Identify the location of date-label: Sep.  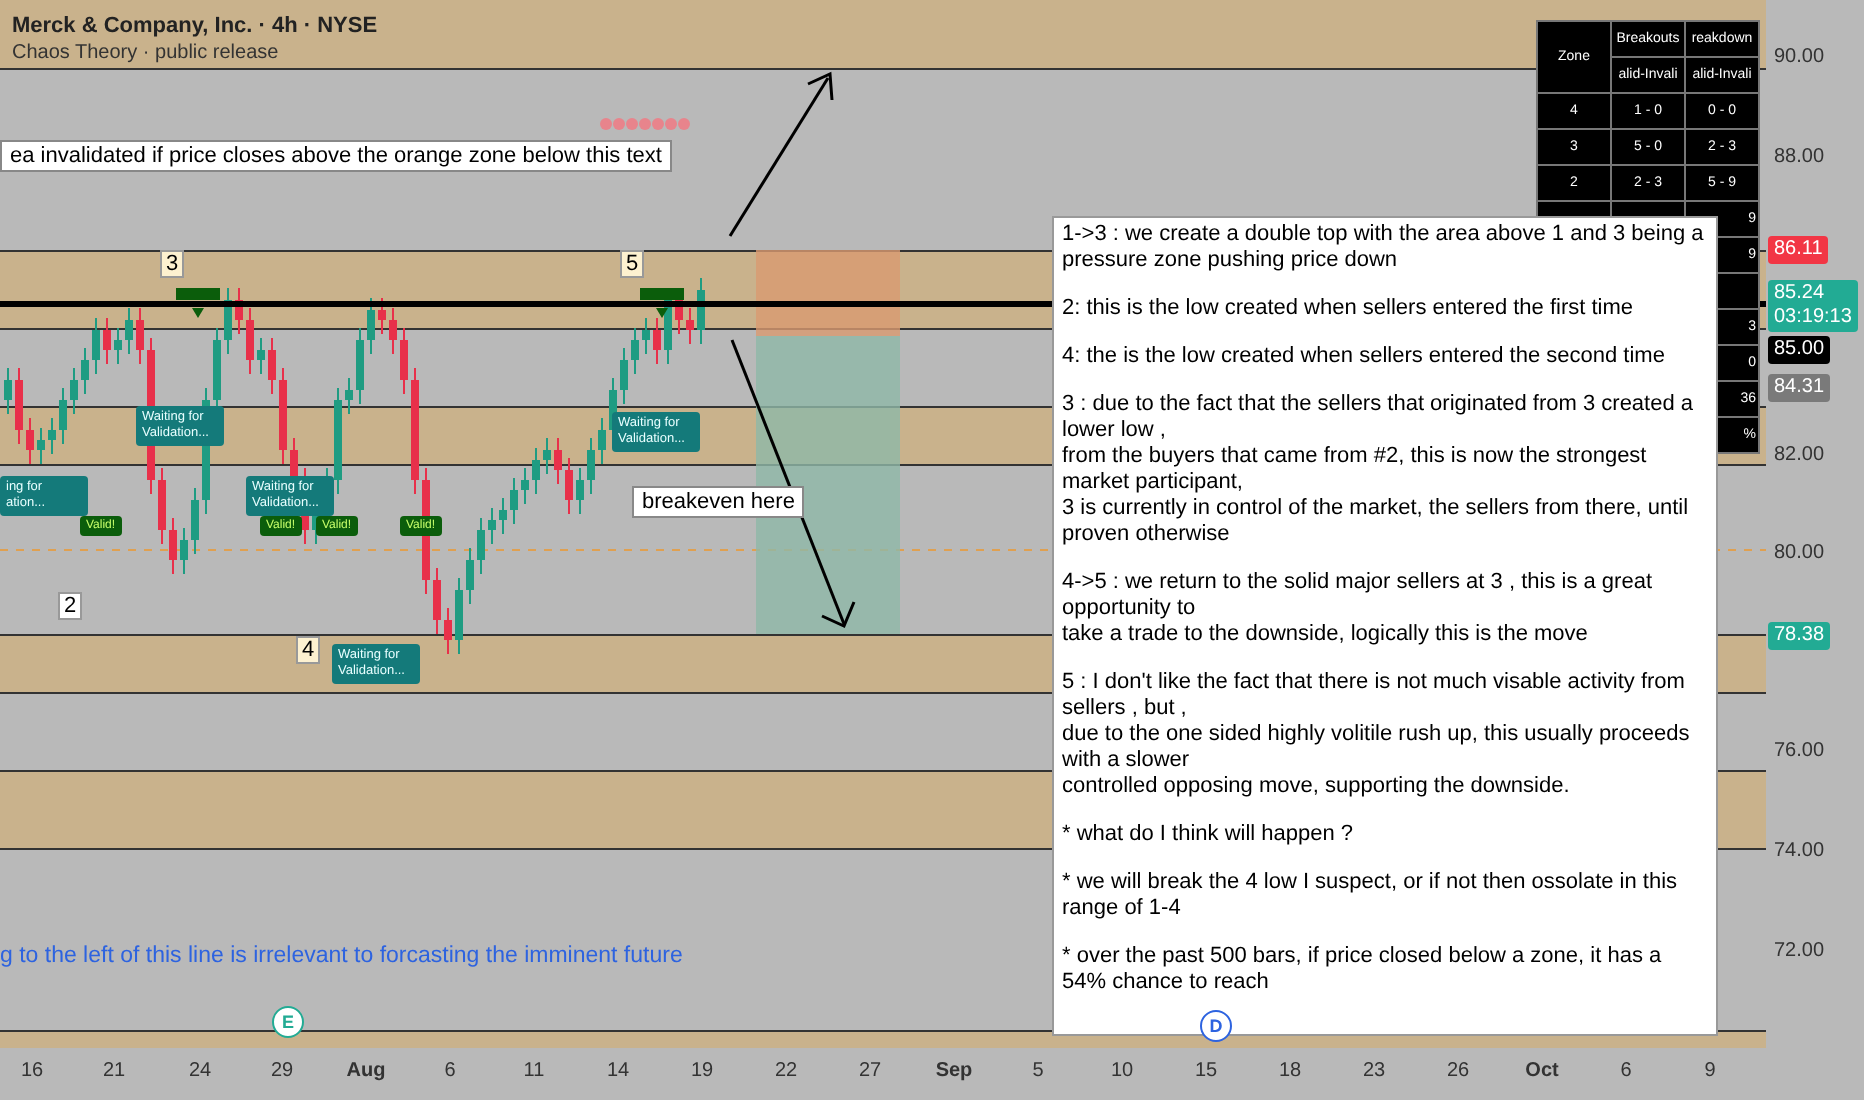
(954, 1071).